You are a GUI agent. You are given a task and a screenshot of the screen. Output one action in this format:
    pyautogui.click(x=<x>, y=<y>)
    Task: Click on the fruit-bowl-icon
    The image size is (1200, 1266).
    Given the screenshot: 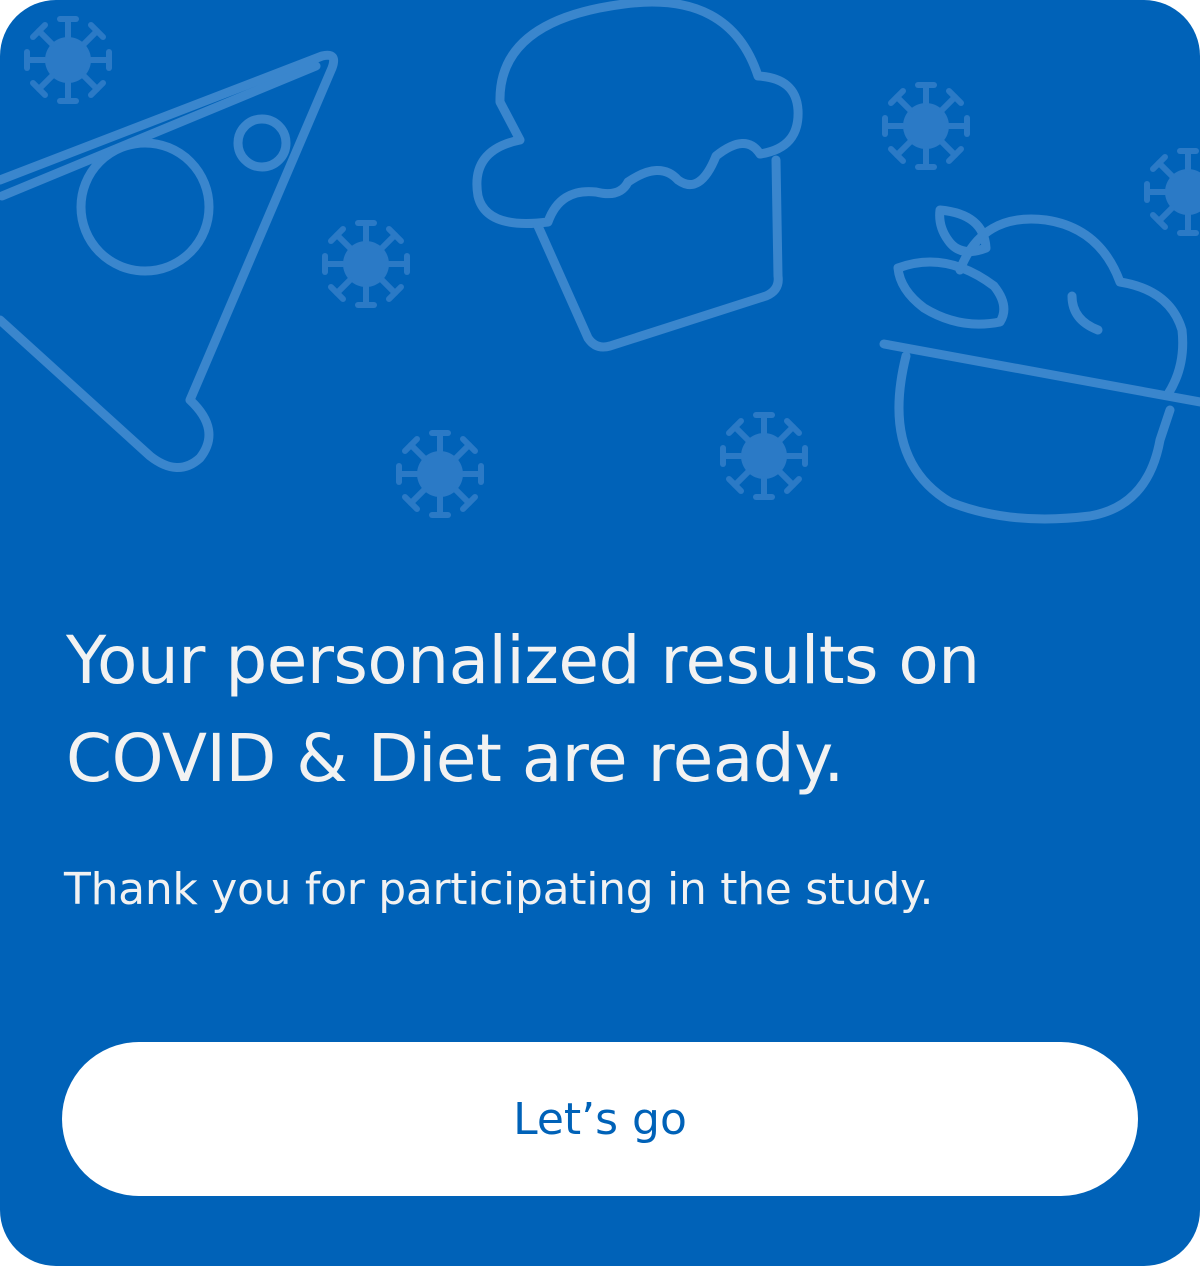 What is the action you would take?
    pyautogui.click(x=1039, y=364)
    